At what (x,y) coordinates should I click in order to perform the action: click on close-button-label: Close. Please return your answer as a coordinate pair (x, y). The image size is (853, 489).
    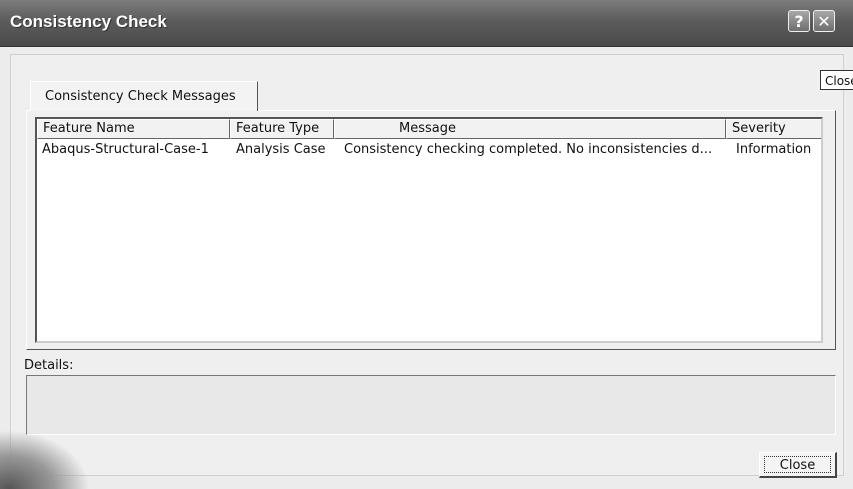
    Looking at the image, I should click on (797, 464).